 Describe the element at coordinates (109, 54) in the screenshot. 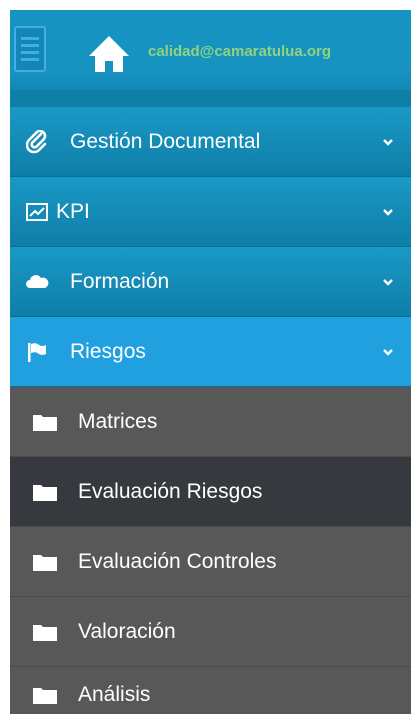

I see `home-icon` at that location.